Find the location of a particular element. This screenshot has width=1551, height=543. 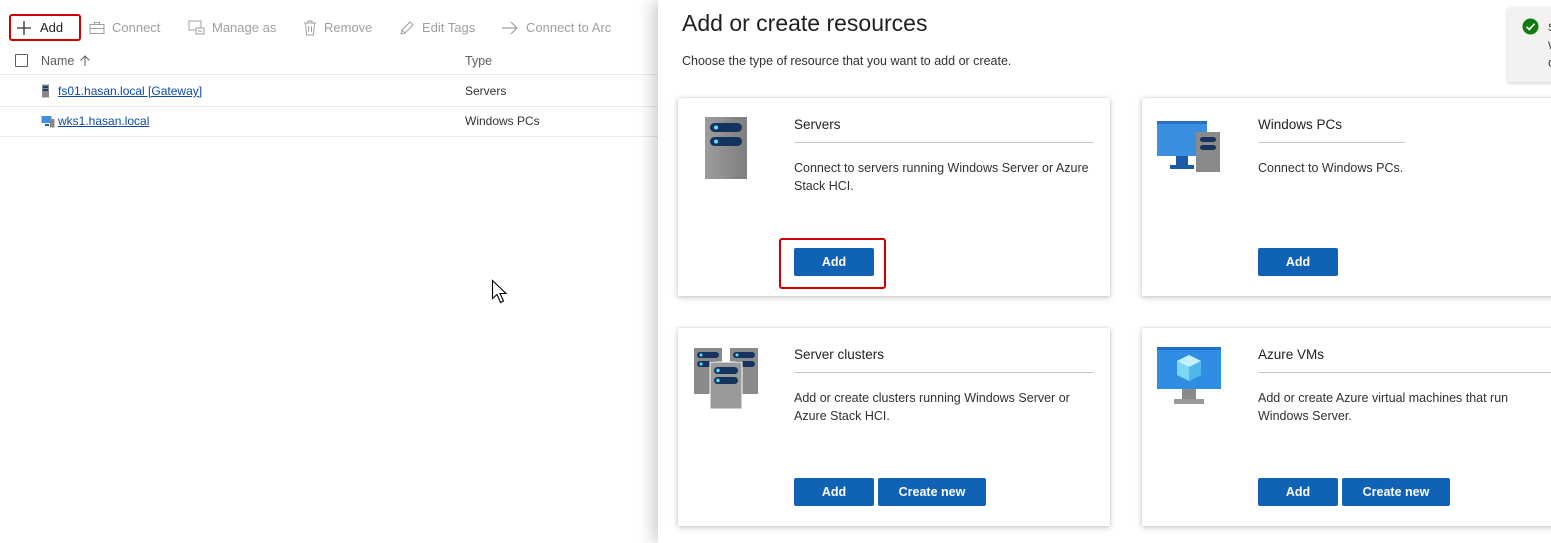

pencil-icon is located at coordinates (407, 27).